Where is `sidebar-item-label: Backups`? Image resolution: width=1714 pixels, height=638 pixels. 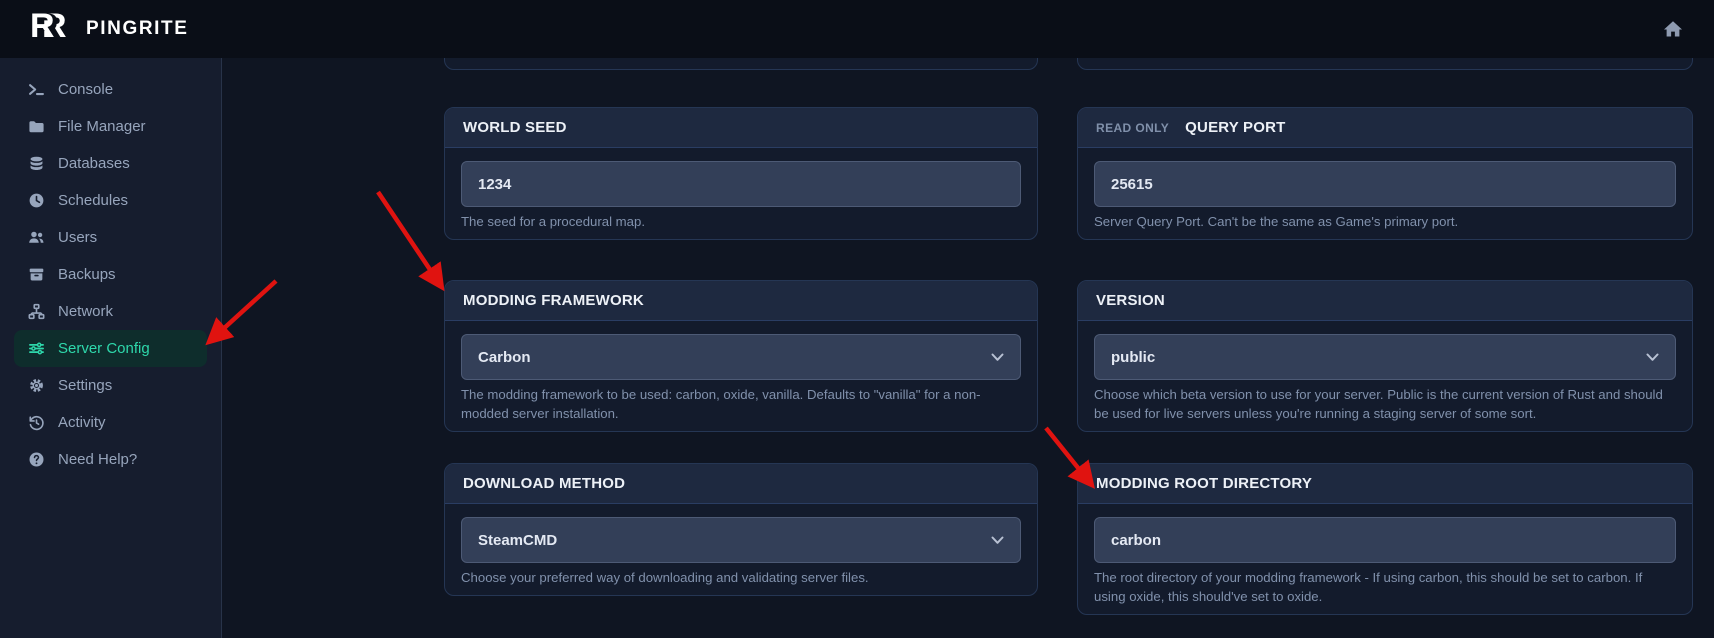
sidebar-item-label: Backups is located at coordinates (87, 274).